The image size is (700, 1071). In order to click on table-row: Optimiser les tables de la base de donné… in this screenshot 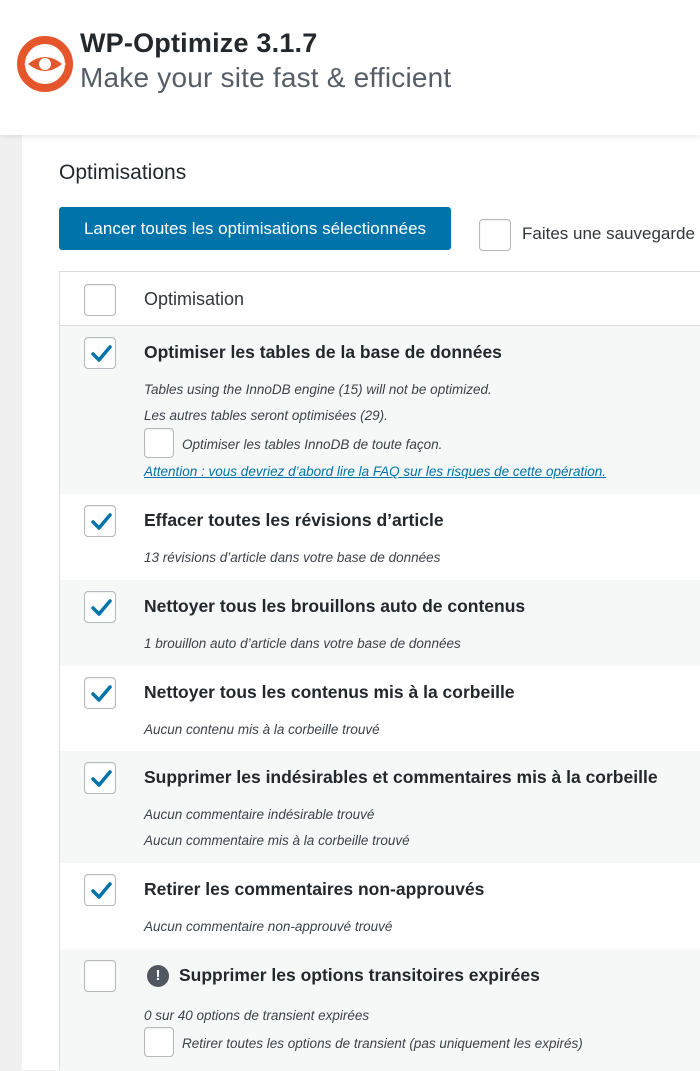, I will do `click(380, 410)`.